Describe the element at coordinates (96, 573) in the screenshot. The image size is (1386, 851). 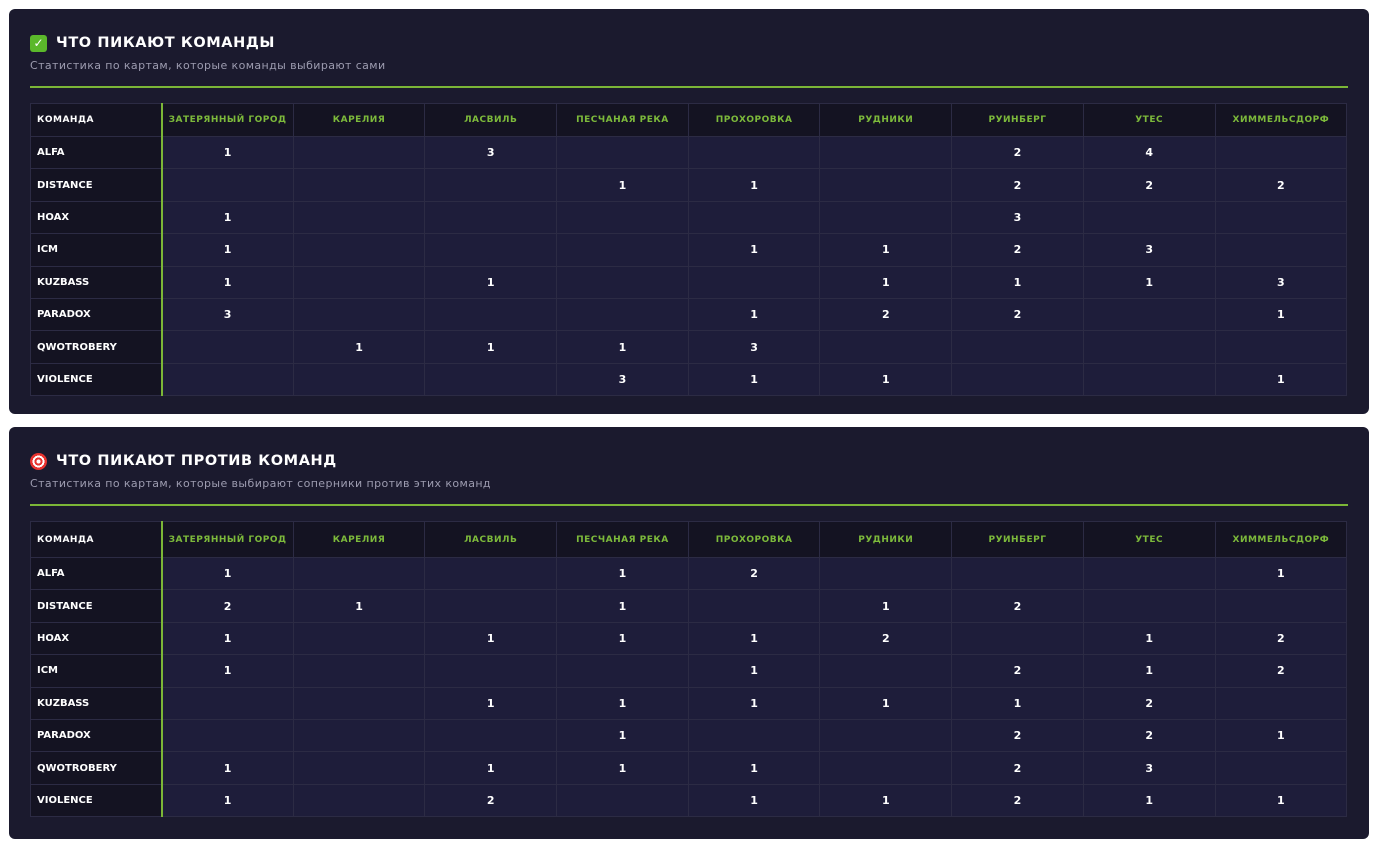
I see `team-name-cell: ALFA` at that location.